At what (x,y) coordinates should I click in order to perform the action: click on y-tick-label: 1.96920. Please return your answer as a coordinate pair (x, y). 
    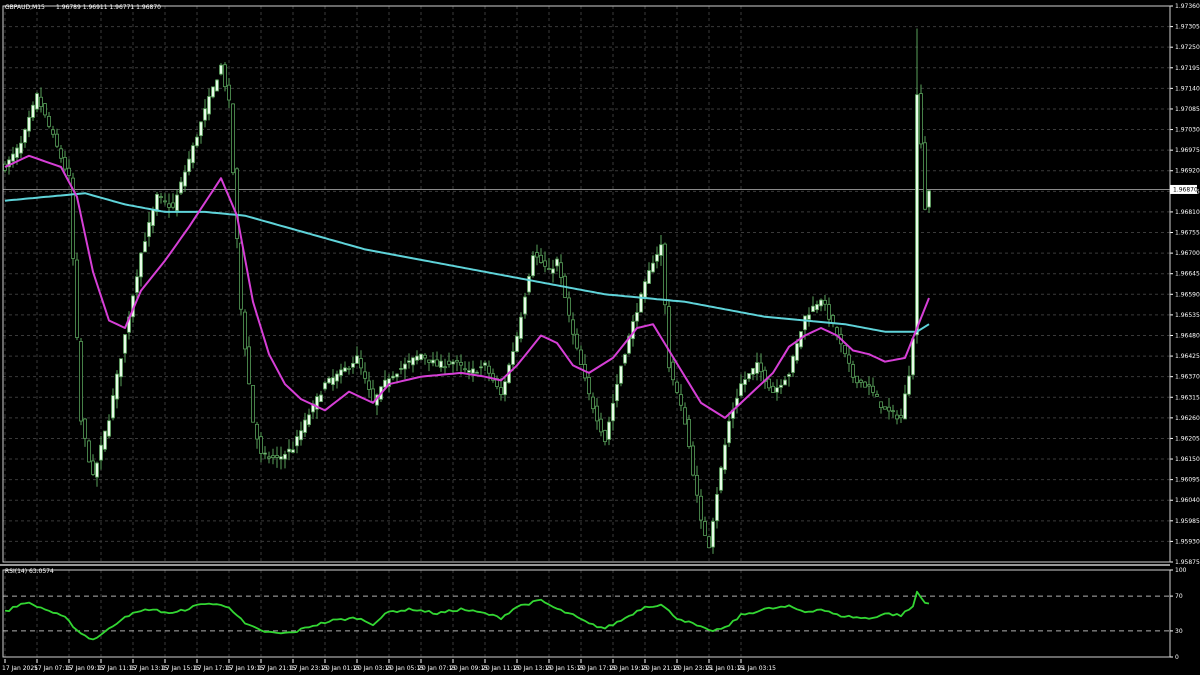
    Looking at the image, I should click on (1187, 171).